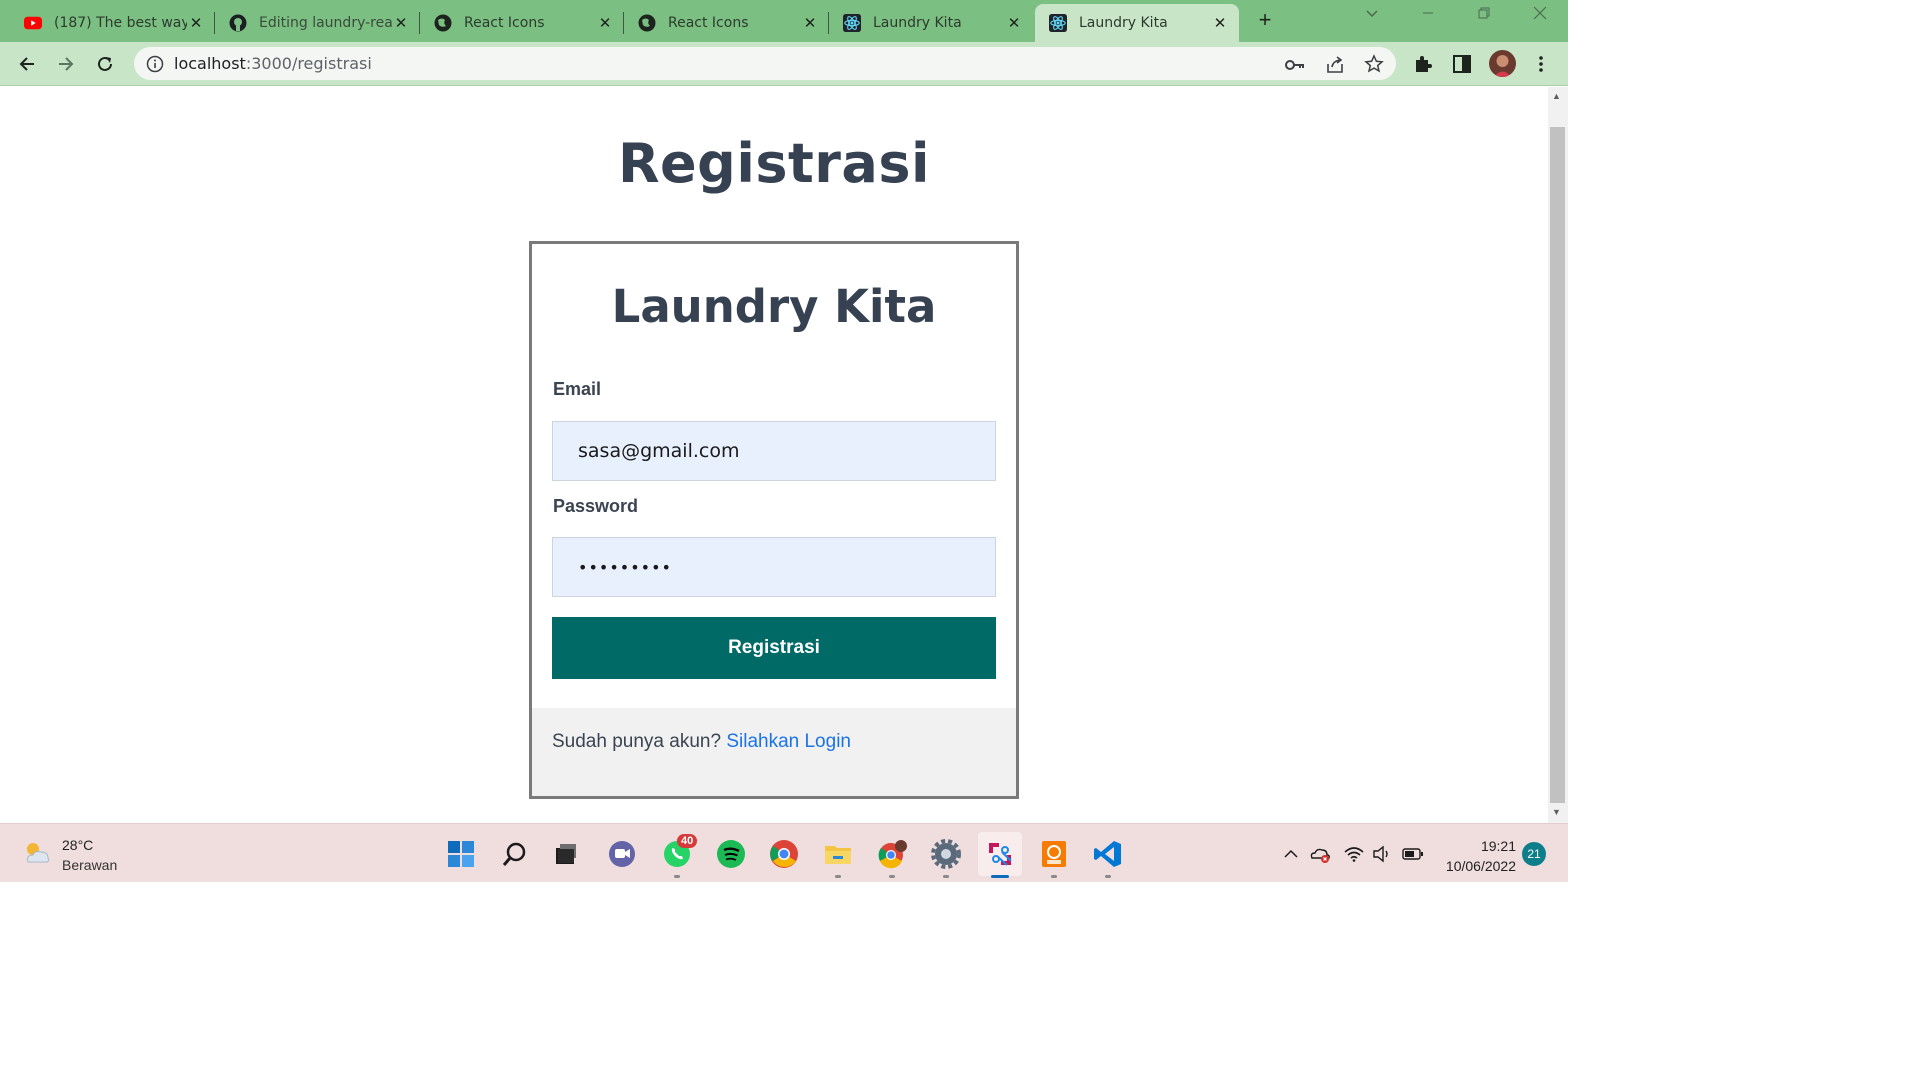 The height and width of the screenshot is (1080, 1920). Describe the element at coordinates (1541, 64) in the screenshot. I see `menu-kebab-icon` at that location.